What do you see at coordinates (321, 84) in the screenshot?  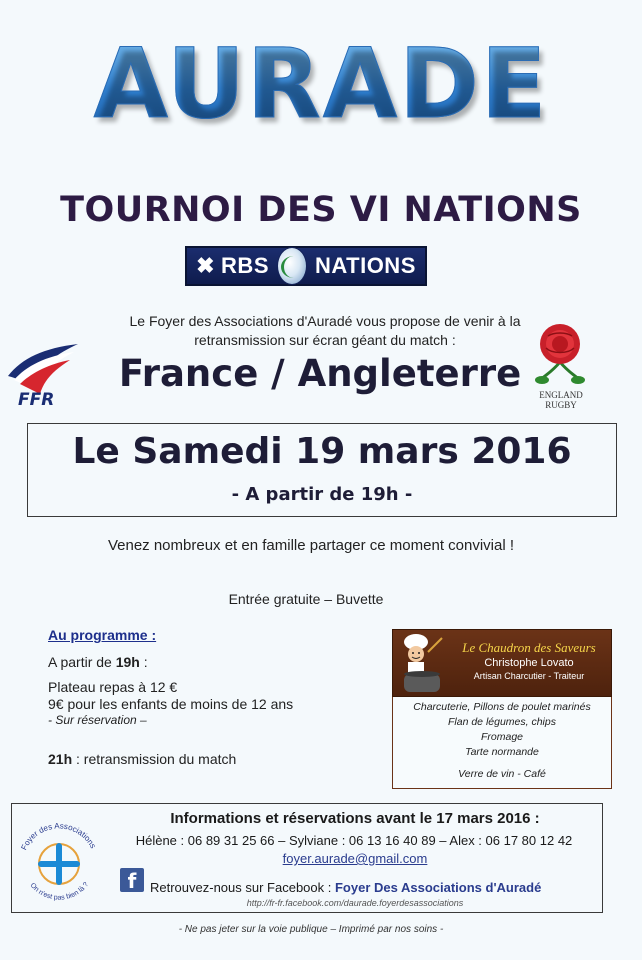 I see `poster-title: AURADE` at bounding box center [321, 84].